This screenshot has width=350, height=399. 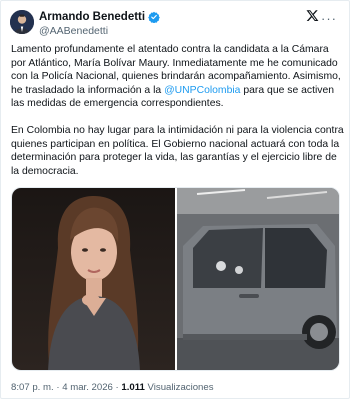 What do you see at coordinates (329, 18) in the screenshot?
I see `more-options-icon: ···` at bounding box center [329, 18].